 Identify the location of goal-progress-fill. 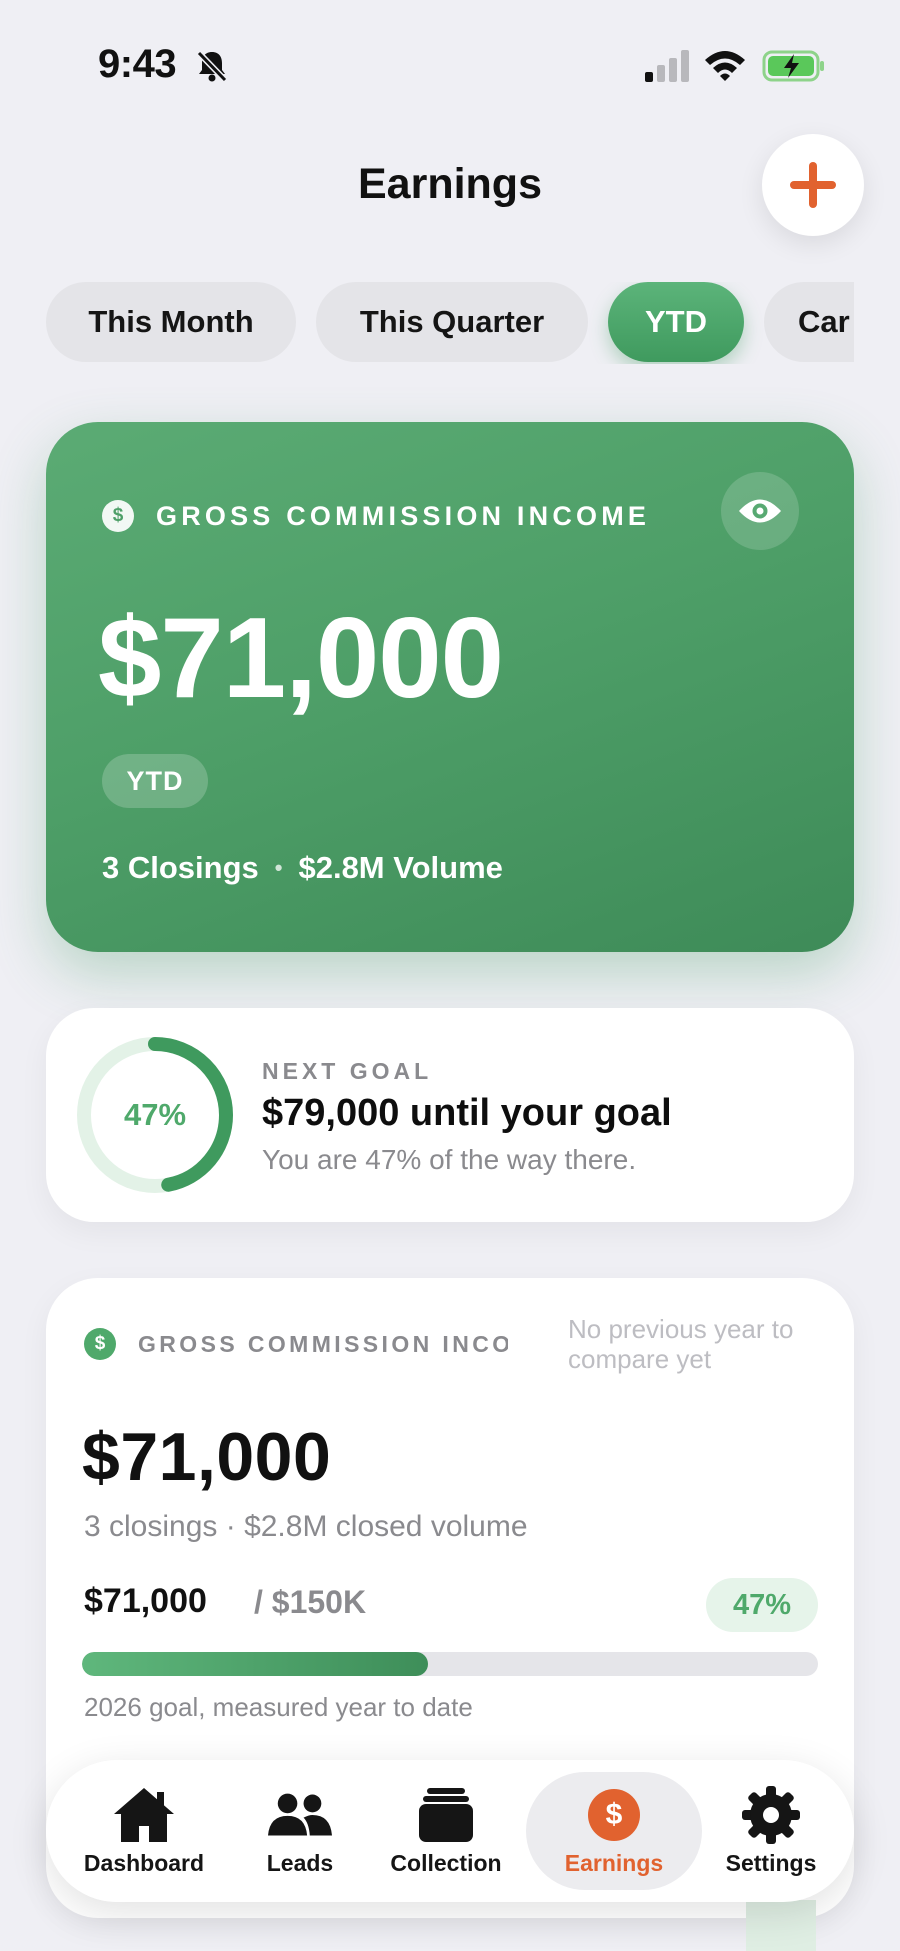
(255, 1664).